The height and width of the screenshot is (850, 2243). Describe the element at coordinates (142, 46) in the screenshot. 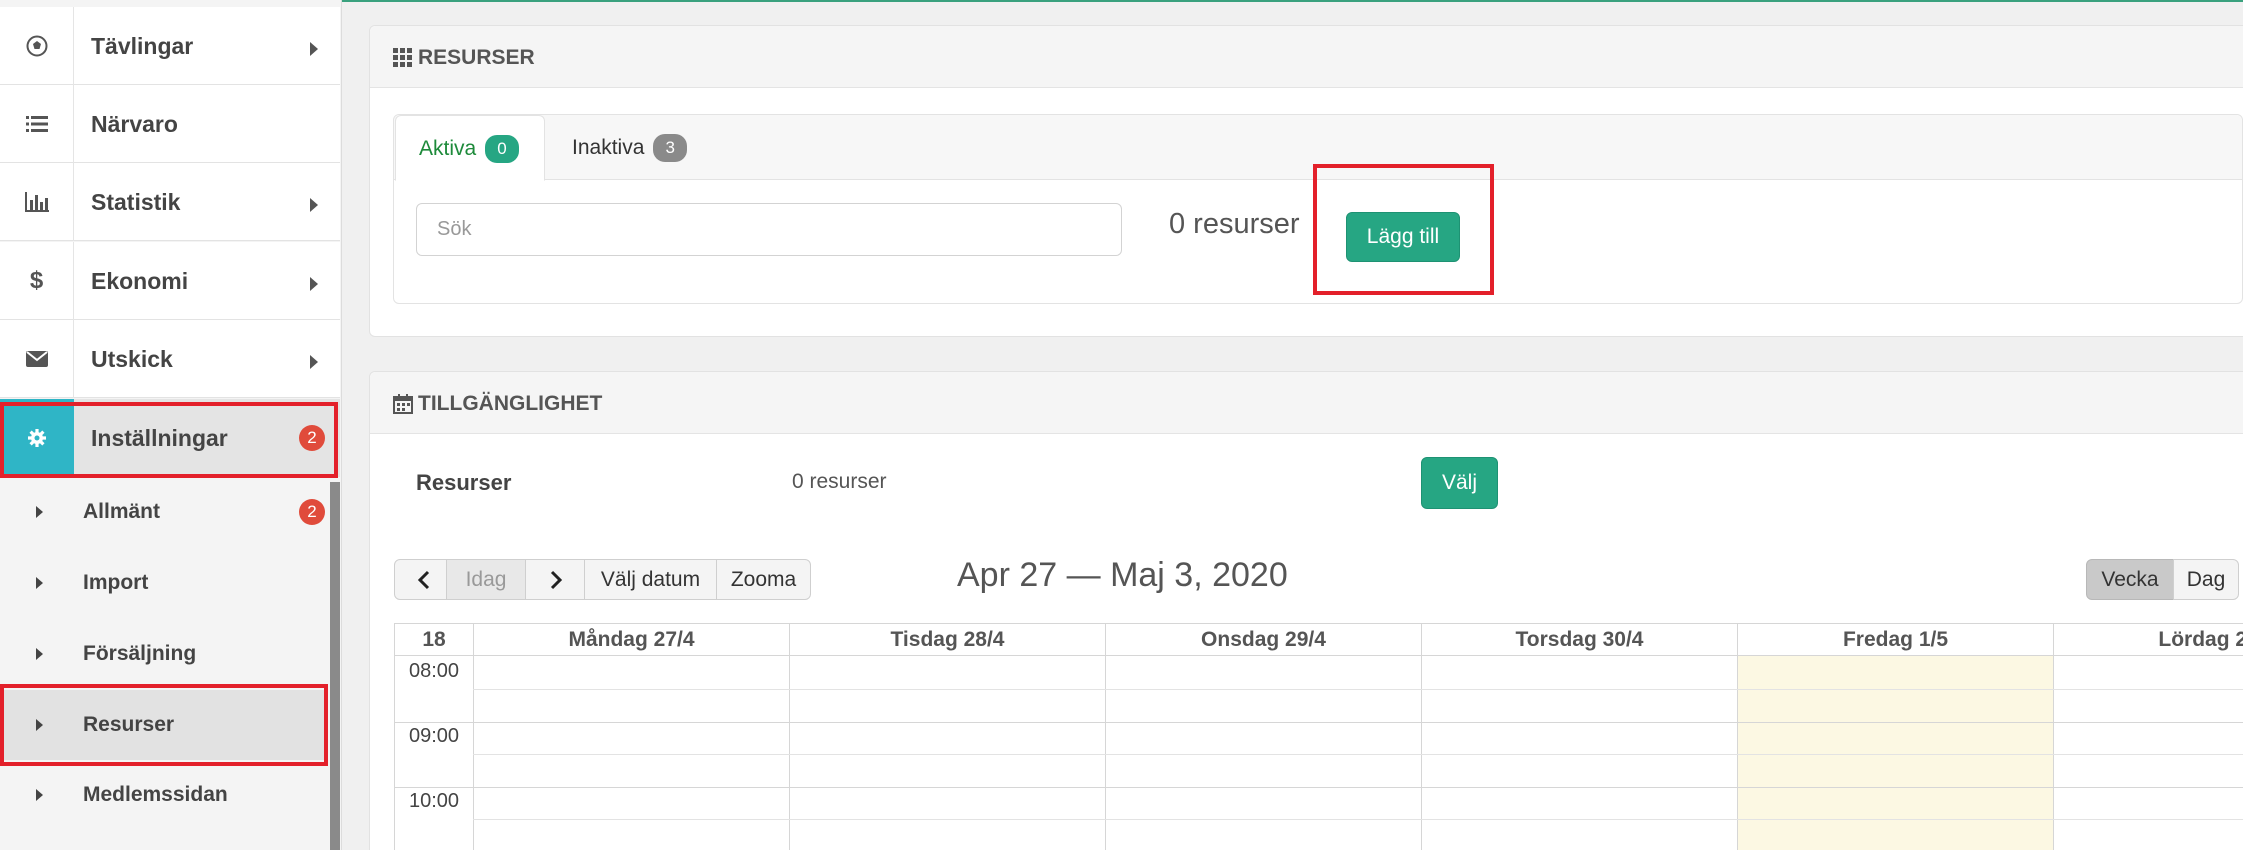

I see `nav-label: Tävlingar` at that location.